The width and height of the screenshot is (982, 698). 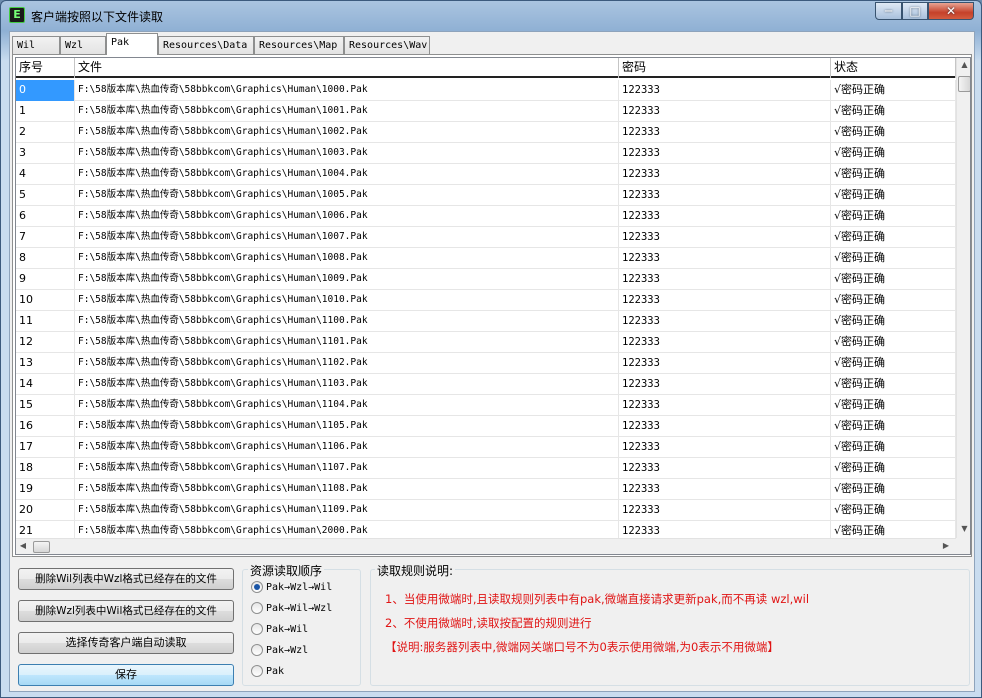 What do you see at coordinates (45, 405) in the screenshot?
I see `cell-index: 15` at bounding box center [45, 405].